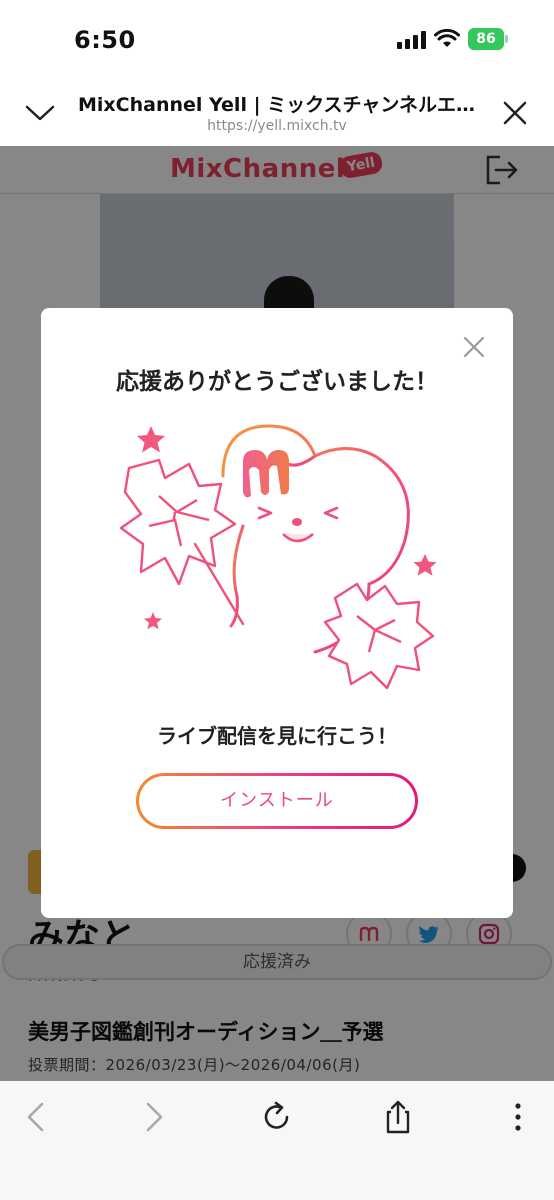 This screenshot has width=554, height=1200. What do you see at coordinates (277, 39) in the screenshot?
I see `status-bar: 6:50 86` at bounding box center [277, 39].